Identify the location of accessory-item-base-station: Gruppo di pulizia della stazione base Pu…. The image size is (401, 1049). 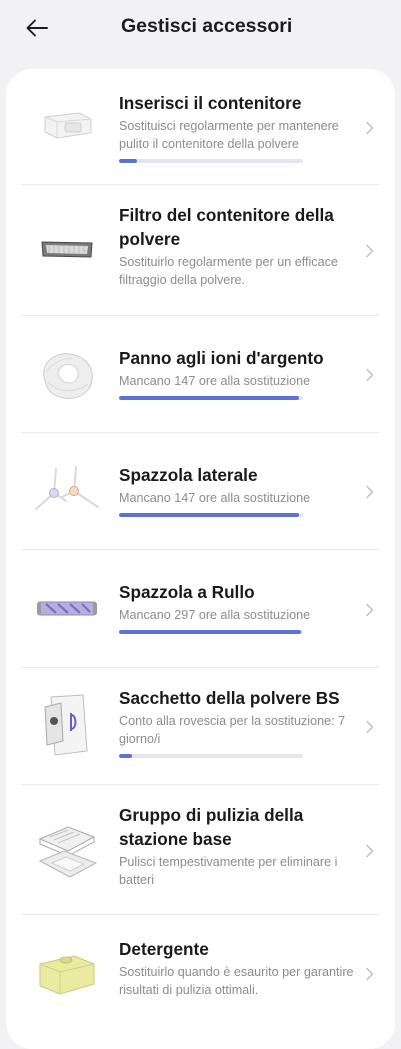
(200, 850).